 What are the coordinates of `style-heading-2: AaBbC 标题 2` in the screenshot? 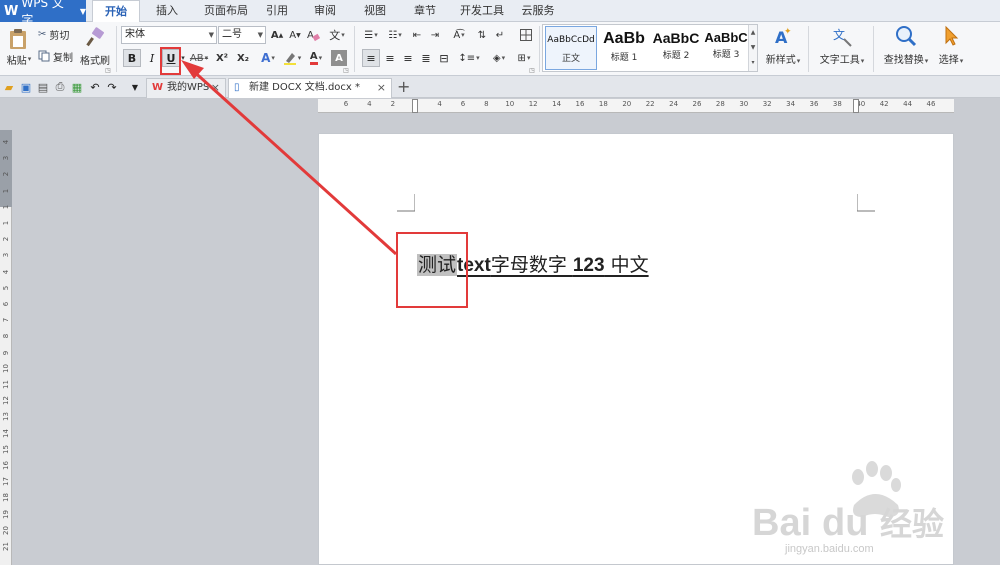 It's located at (676, 48).